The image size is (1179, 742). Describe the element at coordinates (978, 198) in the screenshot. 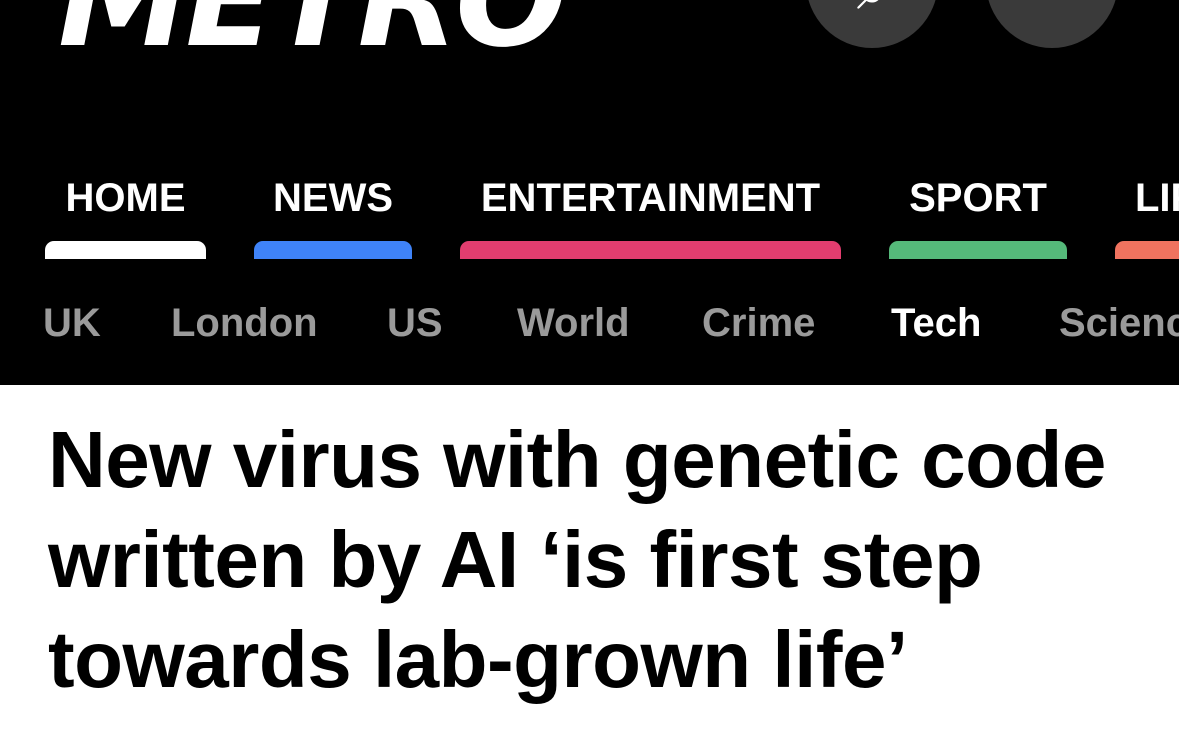

I see `nav-tab-label: SPORT` at that location.